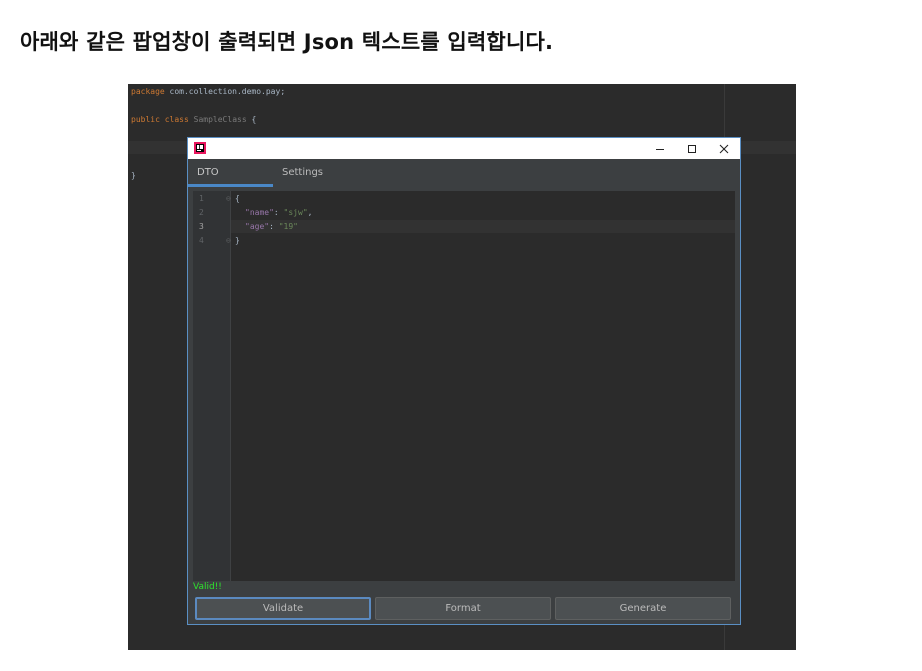  I want to click on line-number: 1, so click(201, 198).